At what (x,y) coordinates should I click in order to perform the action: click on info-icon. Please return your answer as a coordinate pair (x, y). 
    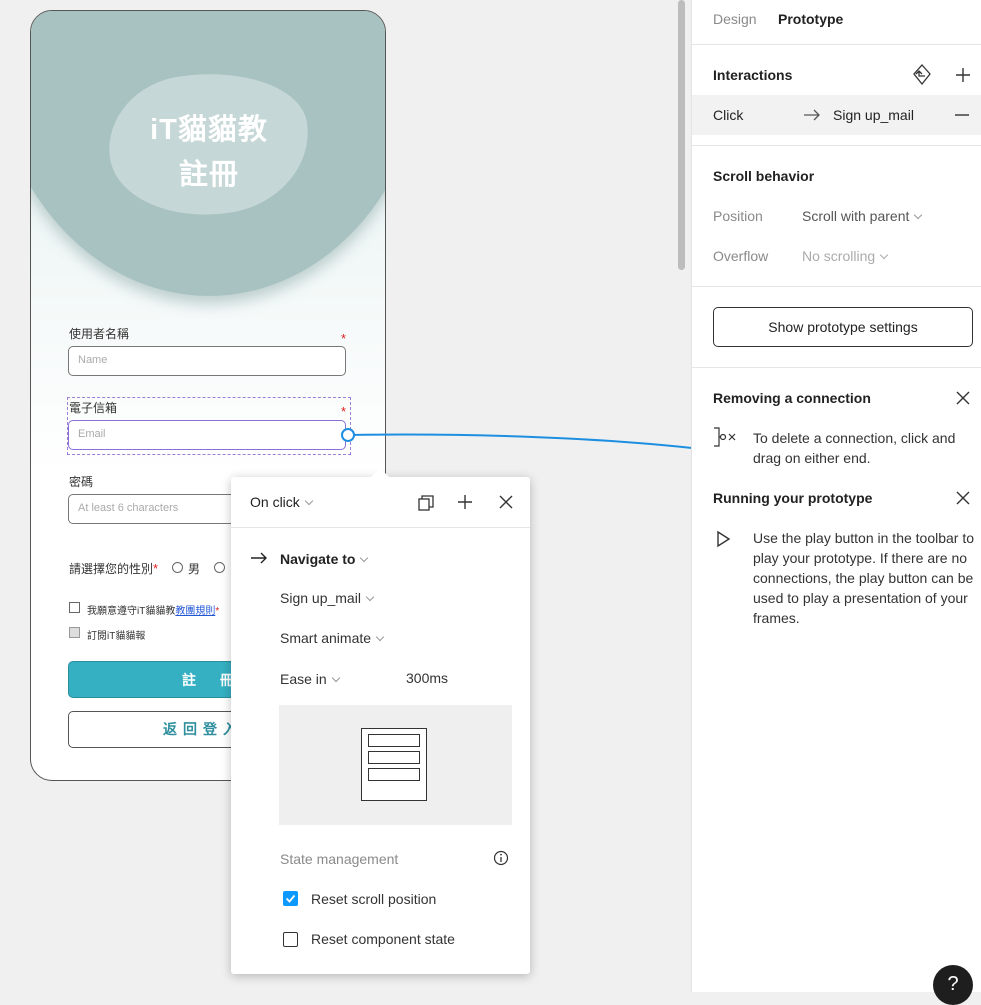
    Looking at the image, I should click on (501, 858).